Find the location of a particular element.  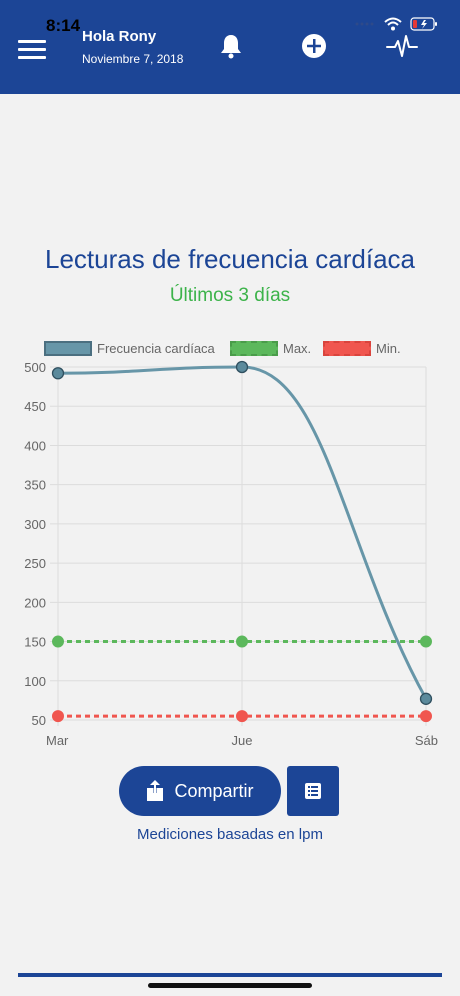

menu-button is located at coordinates (32, 50).